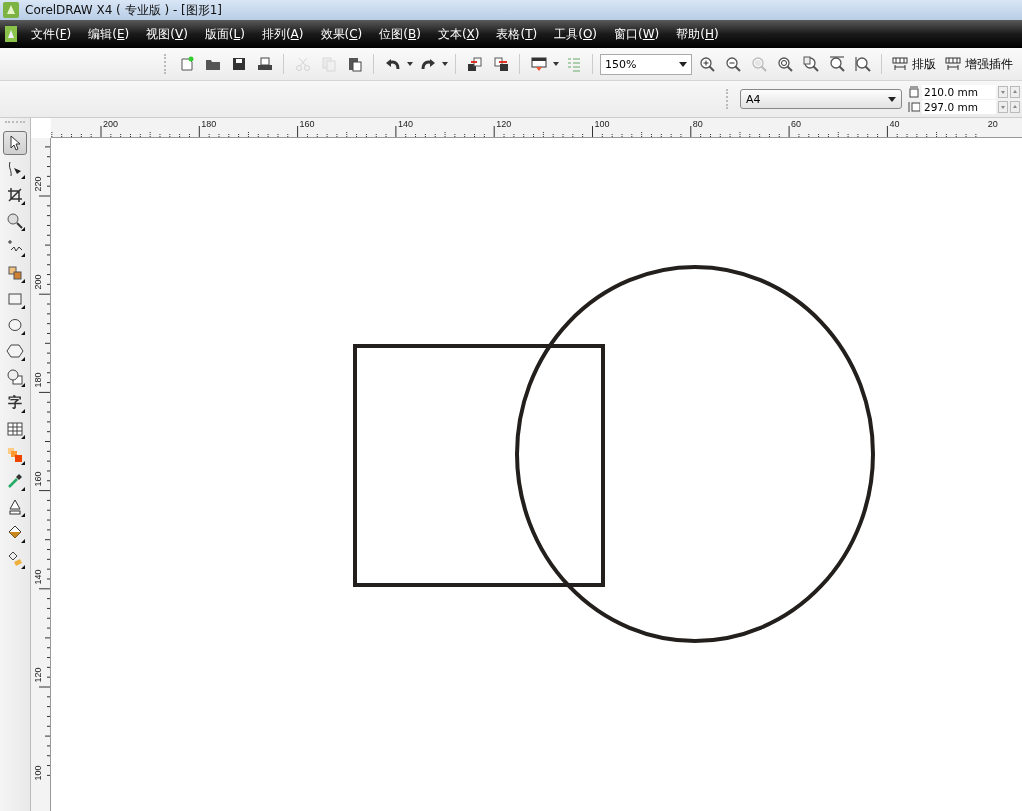 This screenshot has height=811, width=1022. Describe the element at coordinates (341, 34) in the screenshot. I see `menu-item: 效果(C)` at that location.